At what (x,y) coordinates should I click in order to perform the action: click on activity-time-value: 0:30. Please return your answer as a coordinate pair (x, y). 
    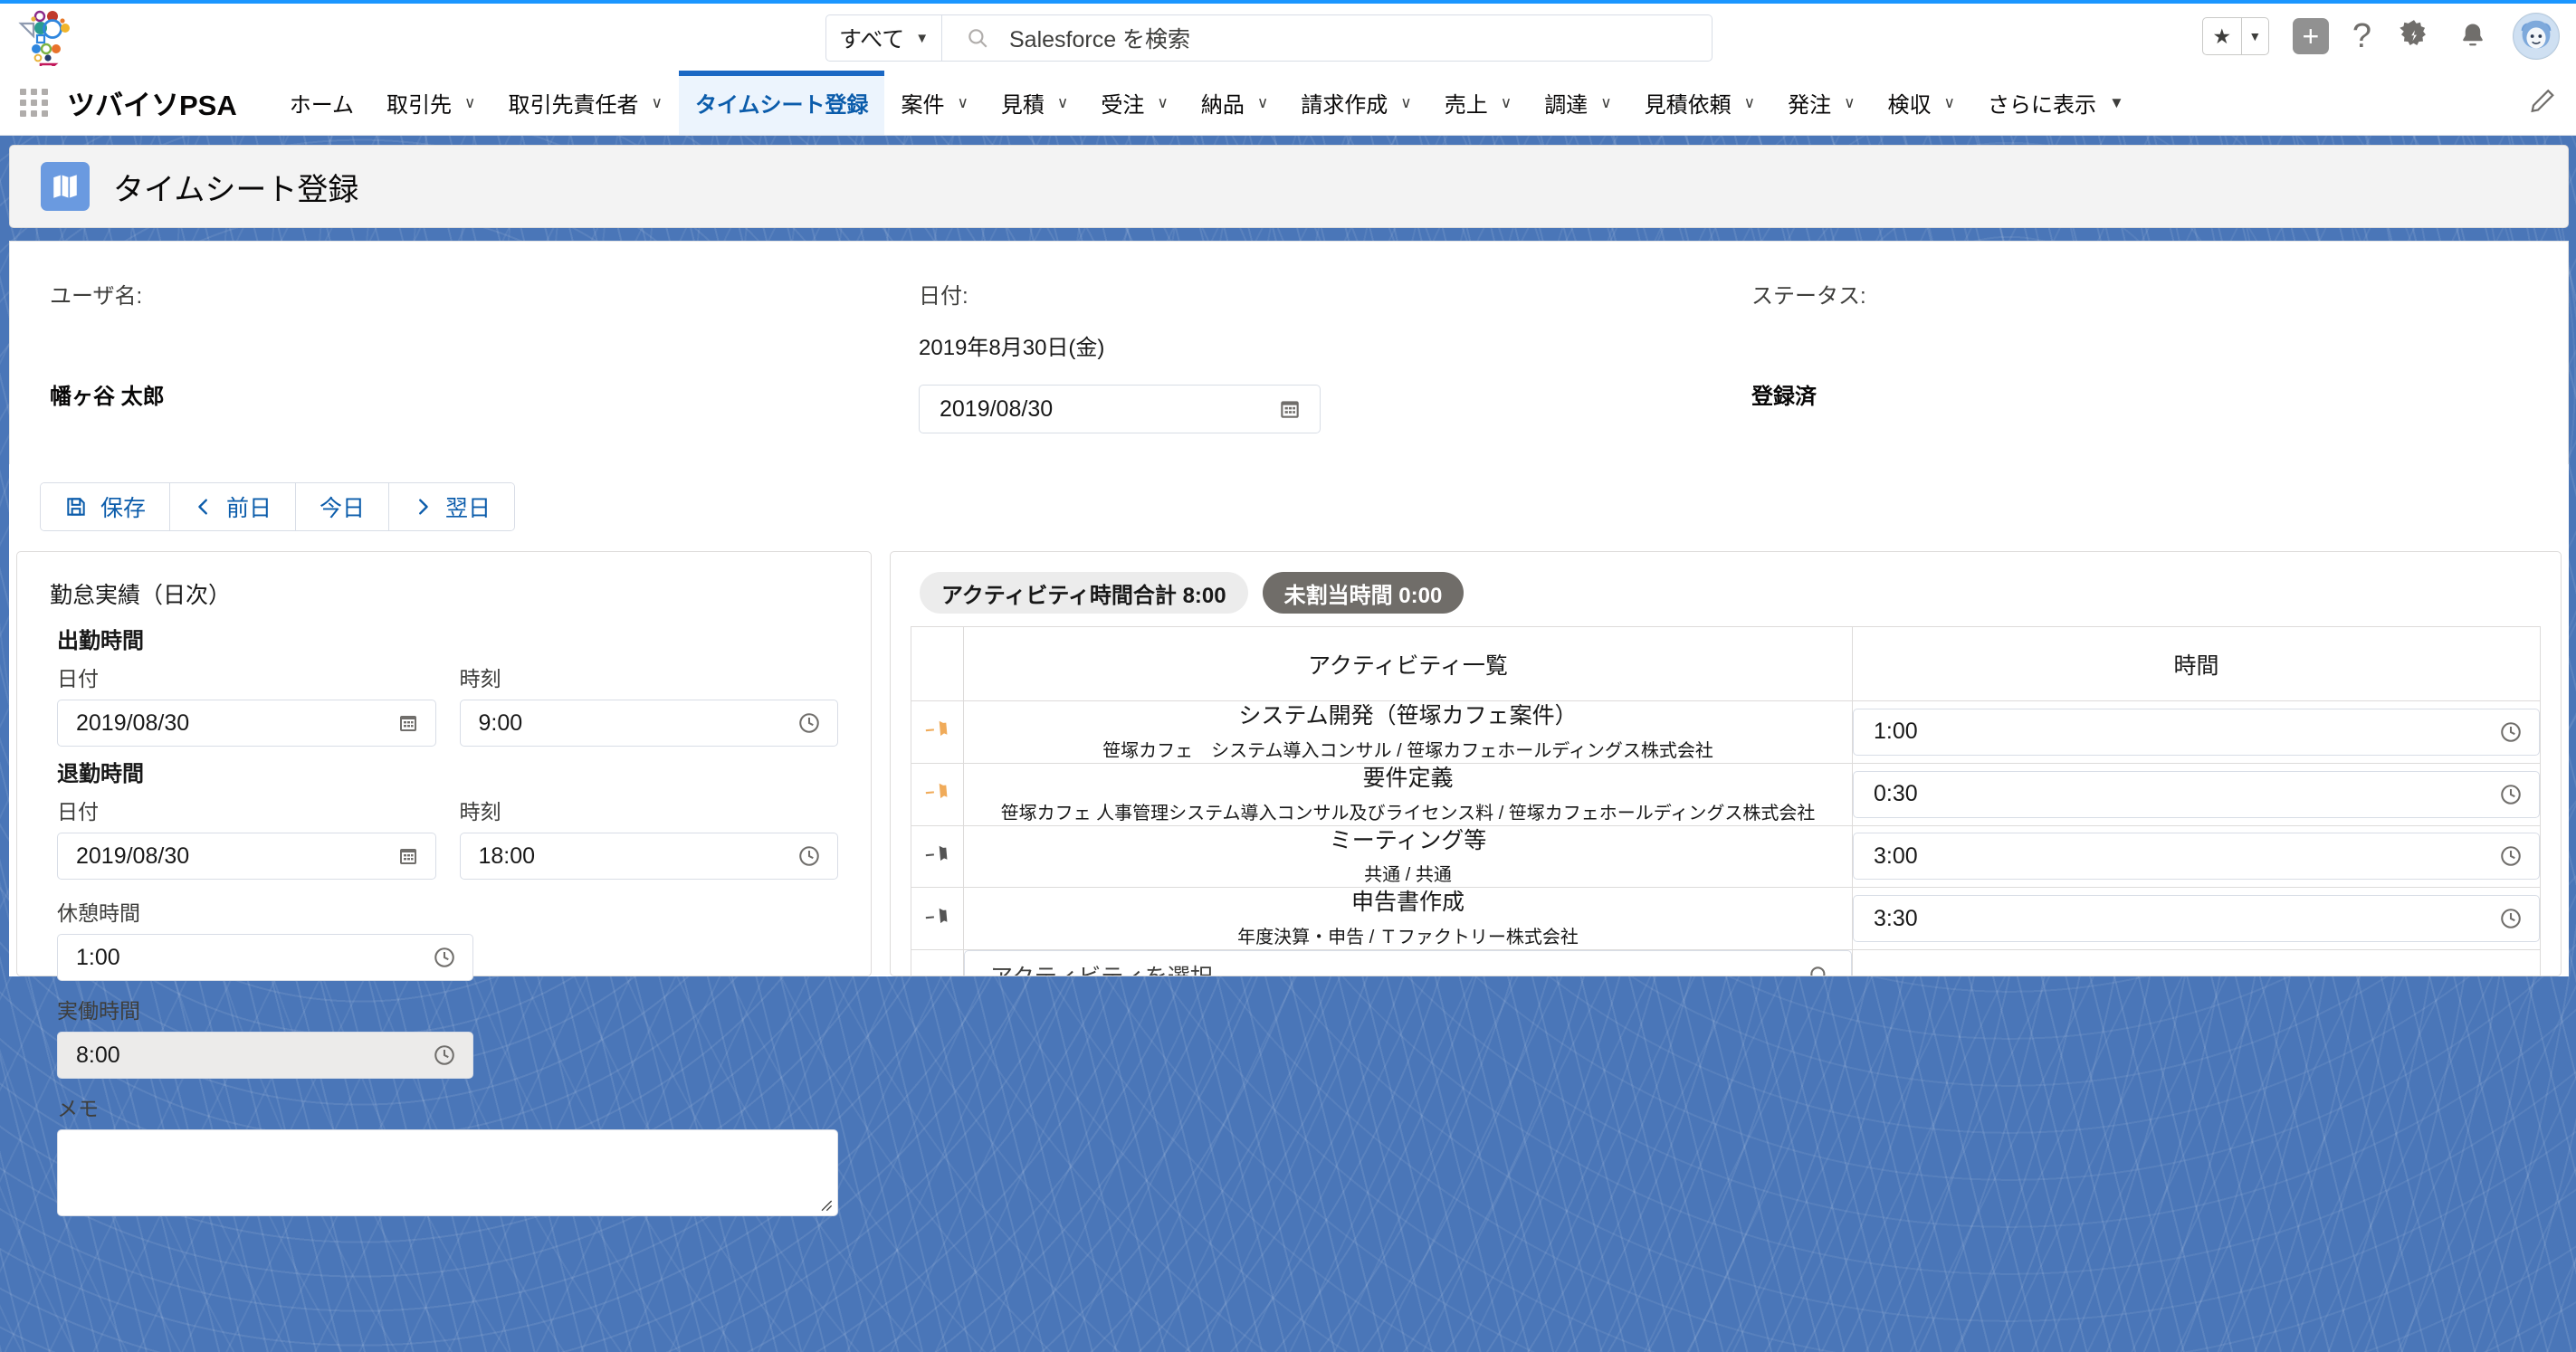
    Looking at the image, I should click on (1896, 794).